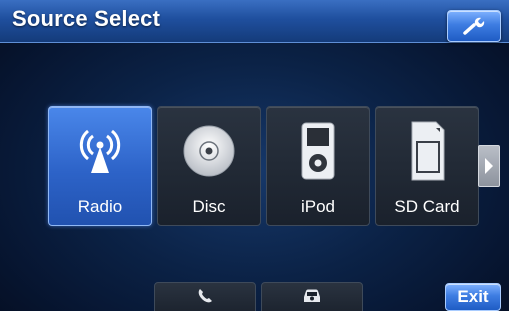  I want to click on chevron-right-icon, so click(489, 166).